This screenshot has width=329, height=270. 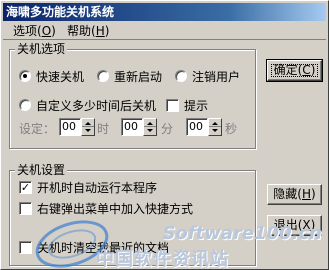 I want to click on radio-quick-shutdown, so click(x=25, y=76).